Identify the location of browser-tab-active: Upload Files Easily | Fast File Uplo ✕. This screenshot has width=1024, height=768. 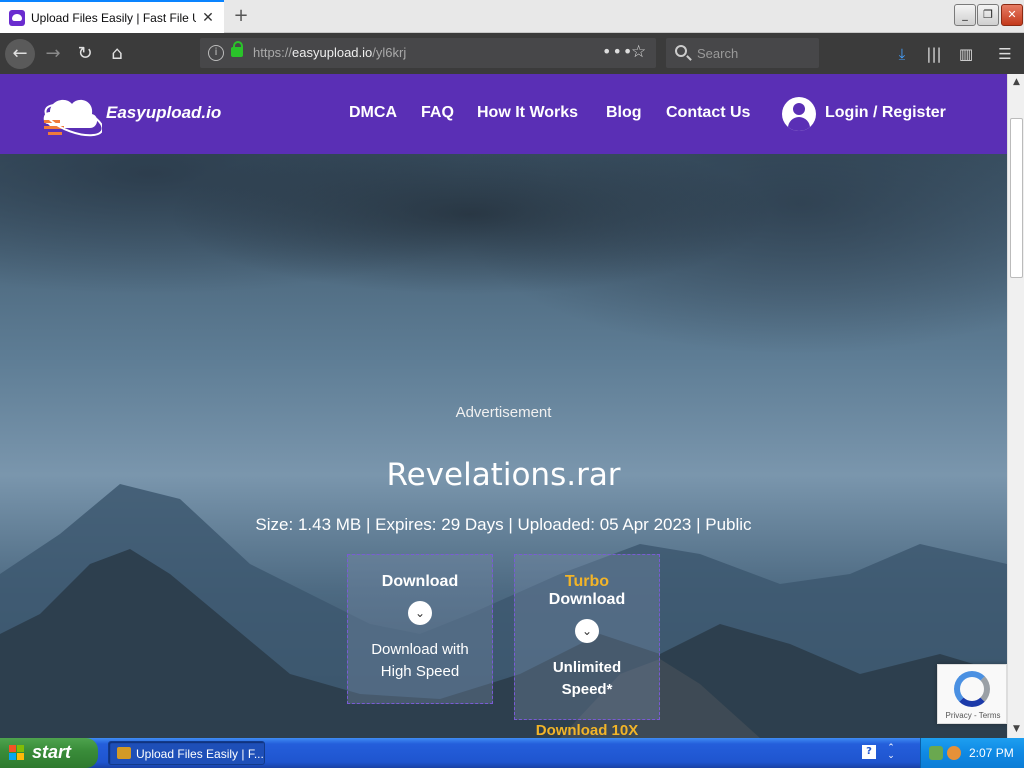
(112, 16).